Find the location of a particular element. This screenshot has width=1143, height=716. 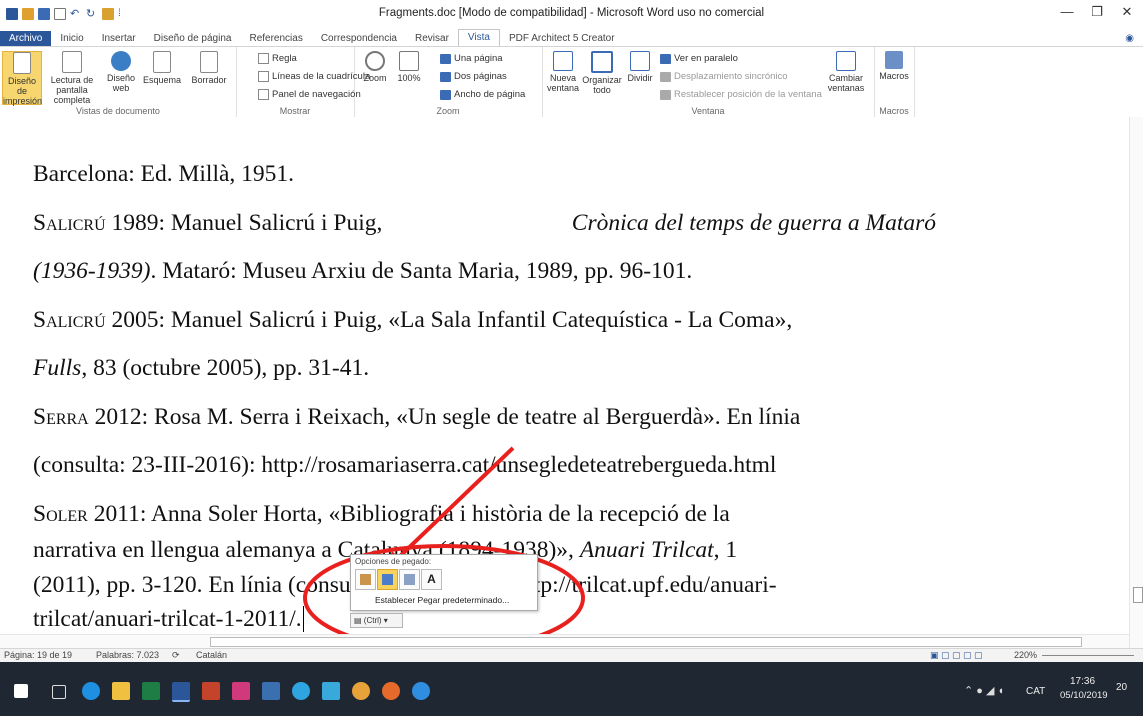

chrome-icon is located at coordinates (361, 691).